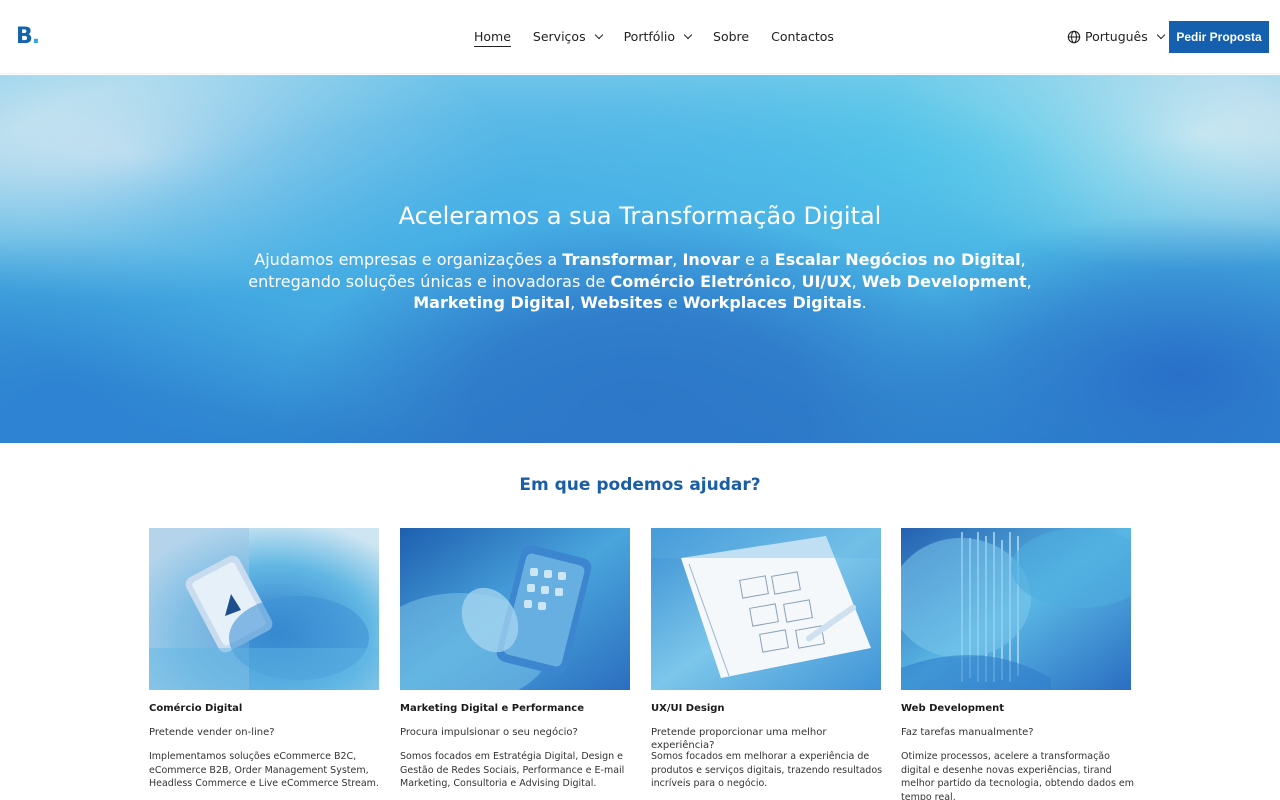 This screenshot has width=1280, height=800. What do you see at coordinates (649, 36) in the screenshot?
I see `nav-item-label: Portfólio` at bounding box center [649, 36].